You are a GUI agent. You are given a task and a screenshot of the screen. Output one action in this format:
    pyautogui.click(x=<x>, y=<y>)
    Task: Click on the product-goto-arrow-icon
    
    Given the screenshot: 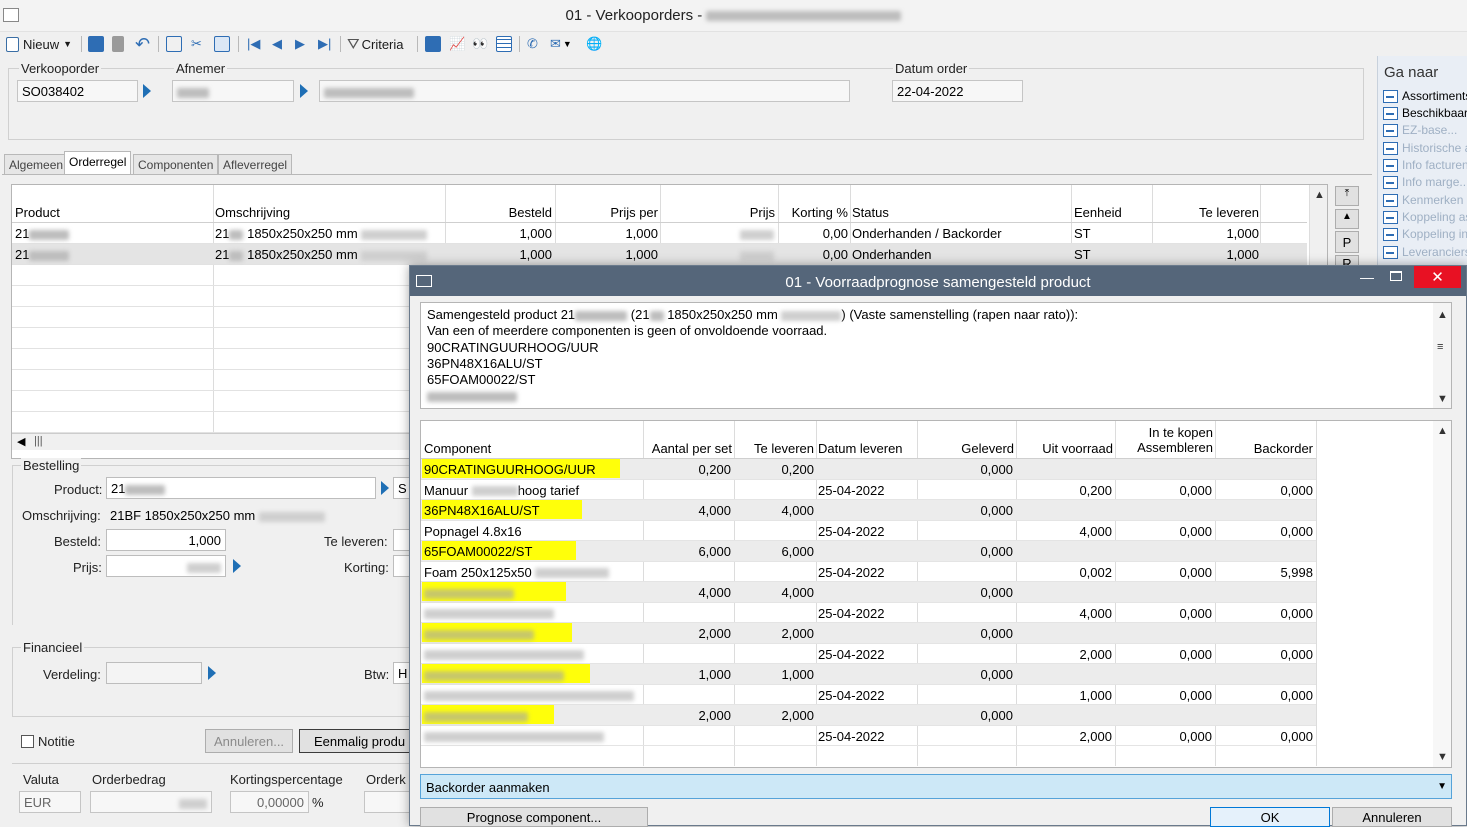 What is the action you would take?
    pyautogui.click(x=385, y=488)
    